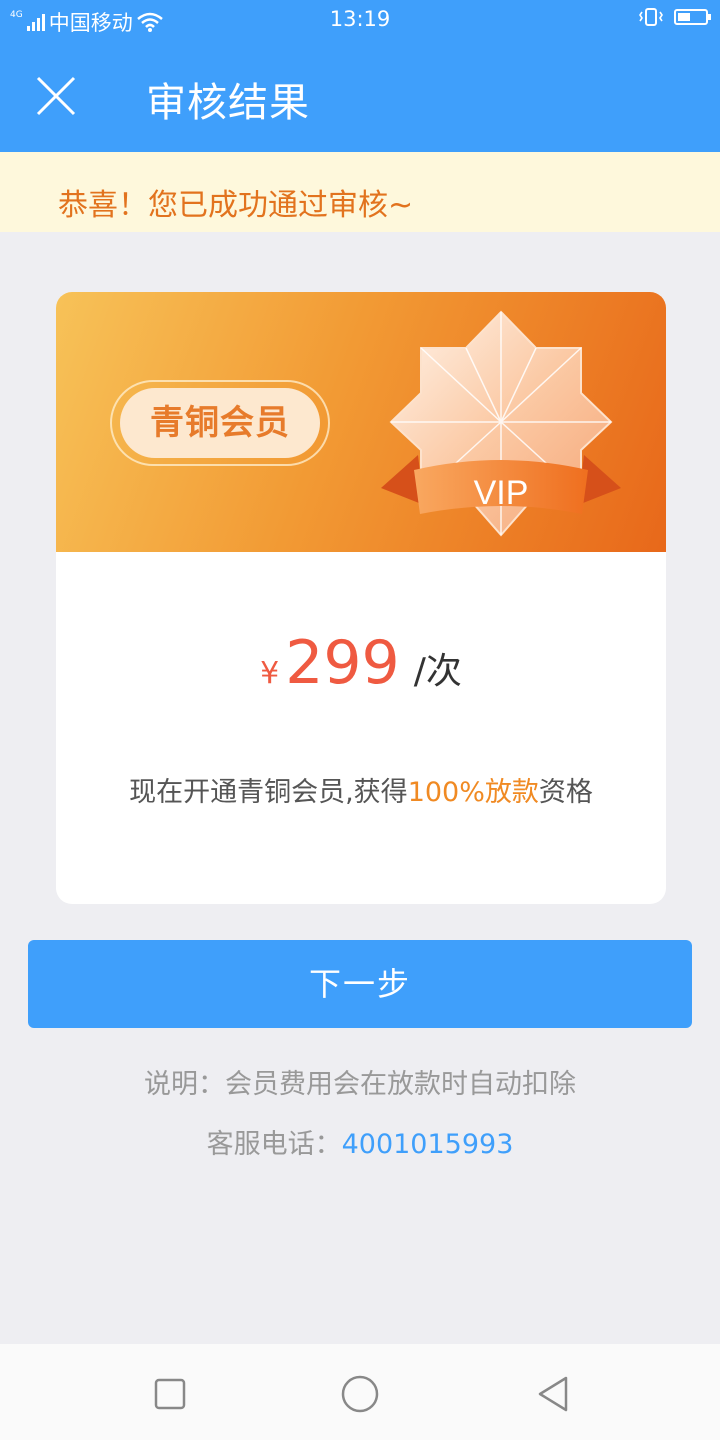  I want to click on recents-button, so click(170, 1394).